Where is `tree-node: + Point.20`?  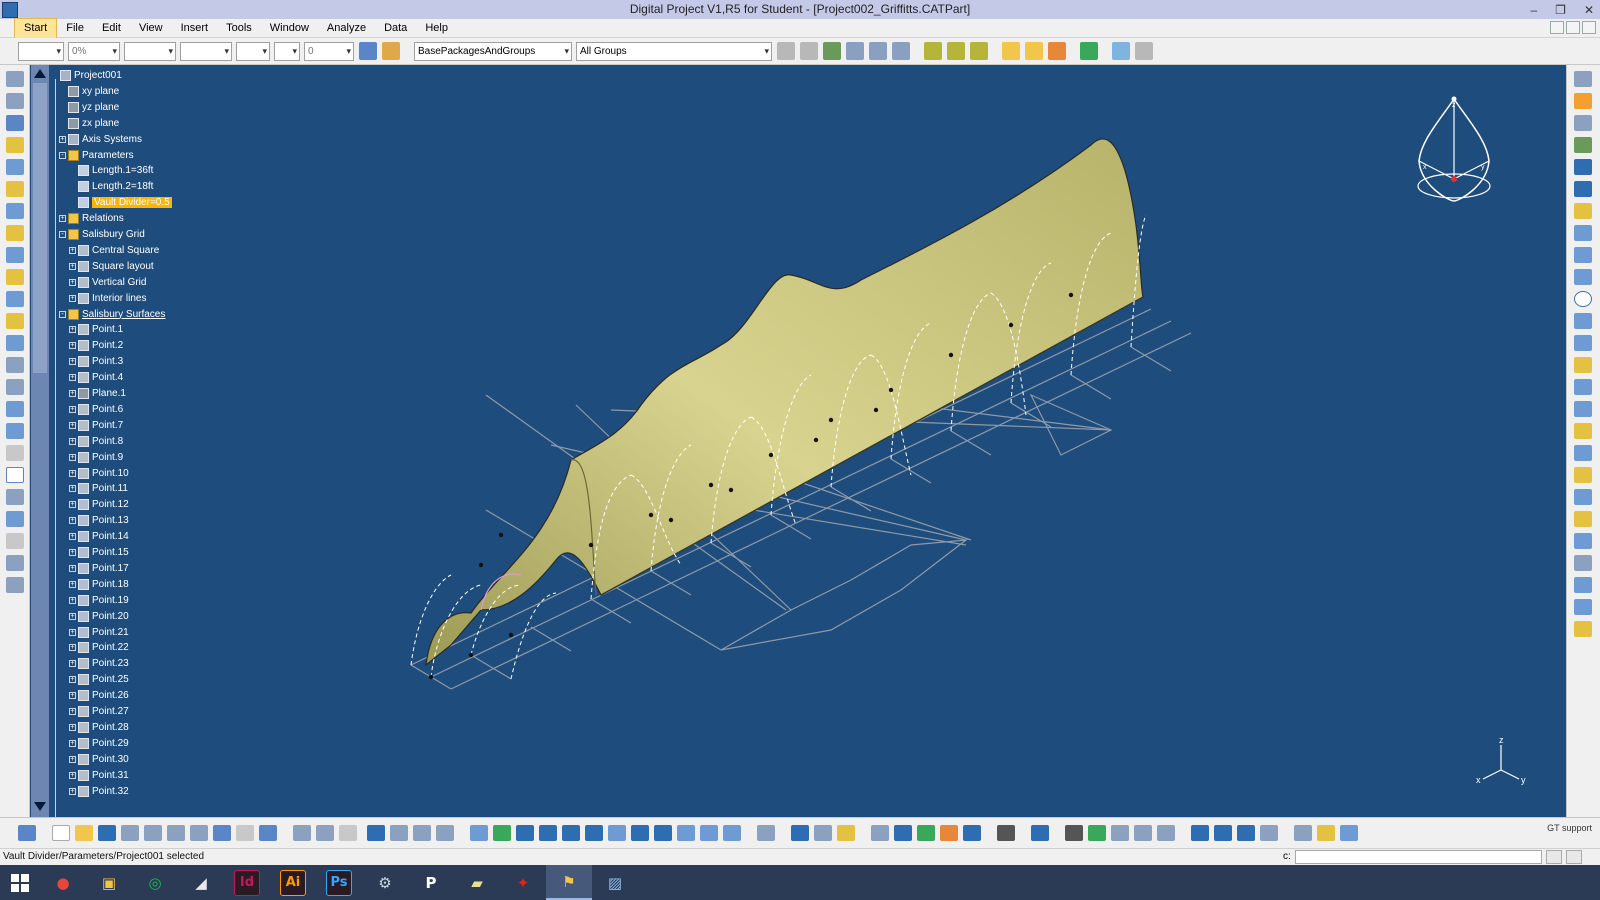 tree-node: + Point.20 is located at coordinates (99, 616).